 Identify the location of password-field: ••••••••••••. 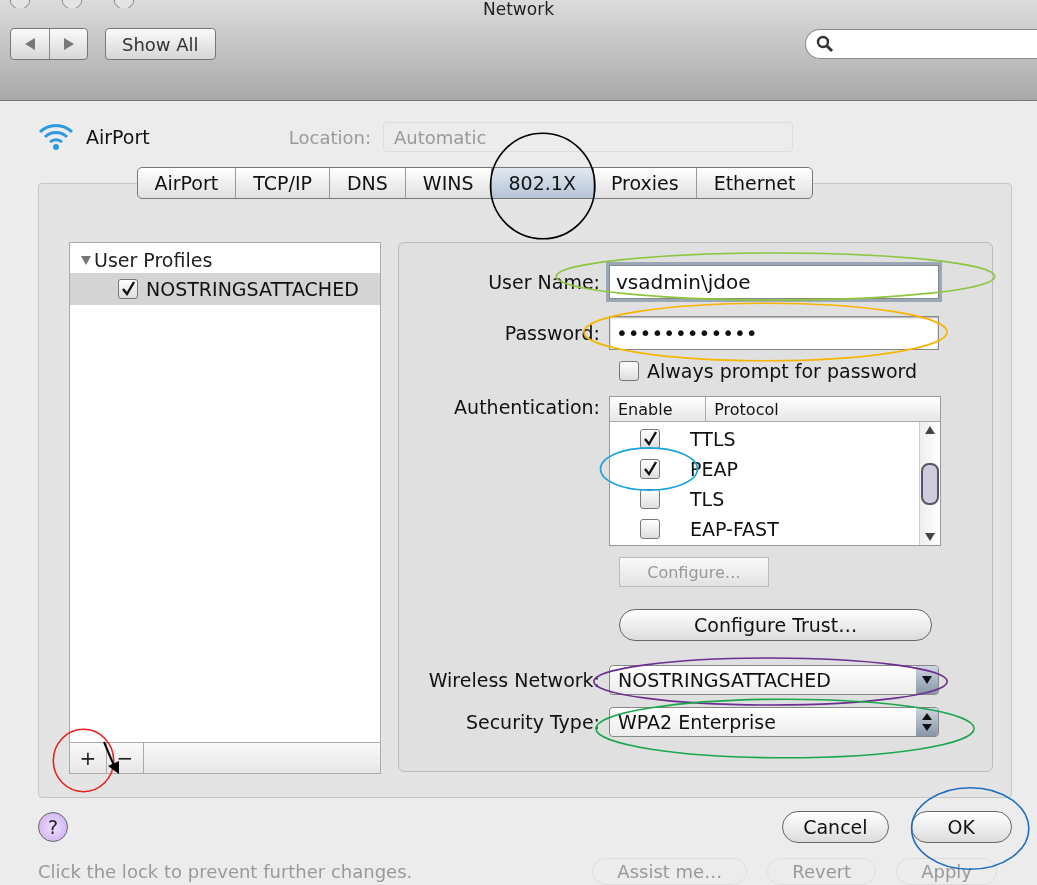
(774, 333).